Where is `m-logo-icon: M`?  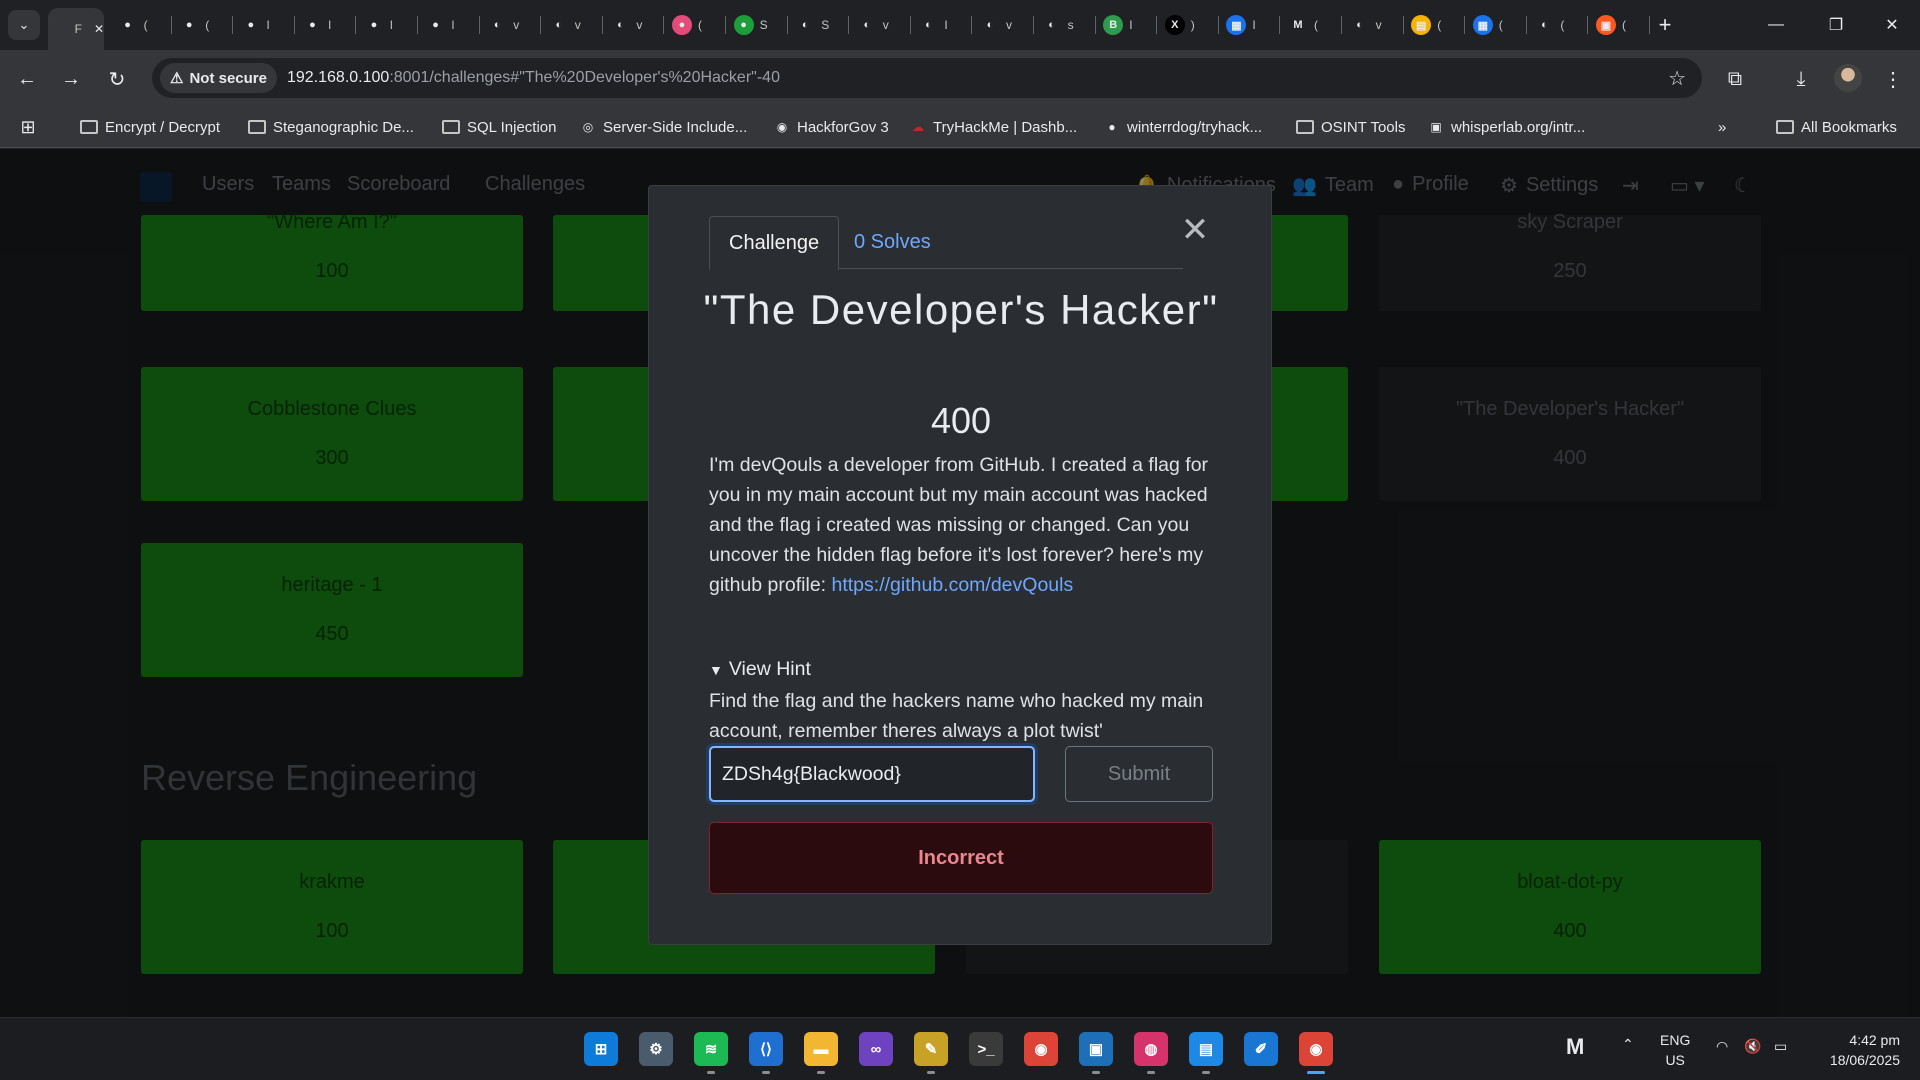 m-logo-icon: M is located at coordinates (1575, 1047).